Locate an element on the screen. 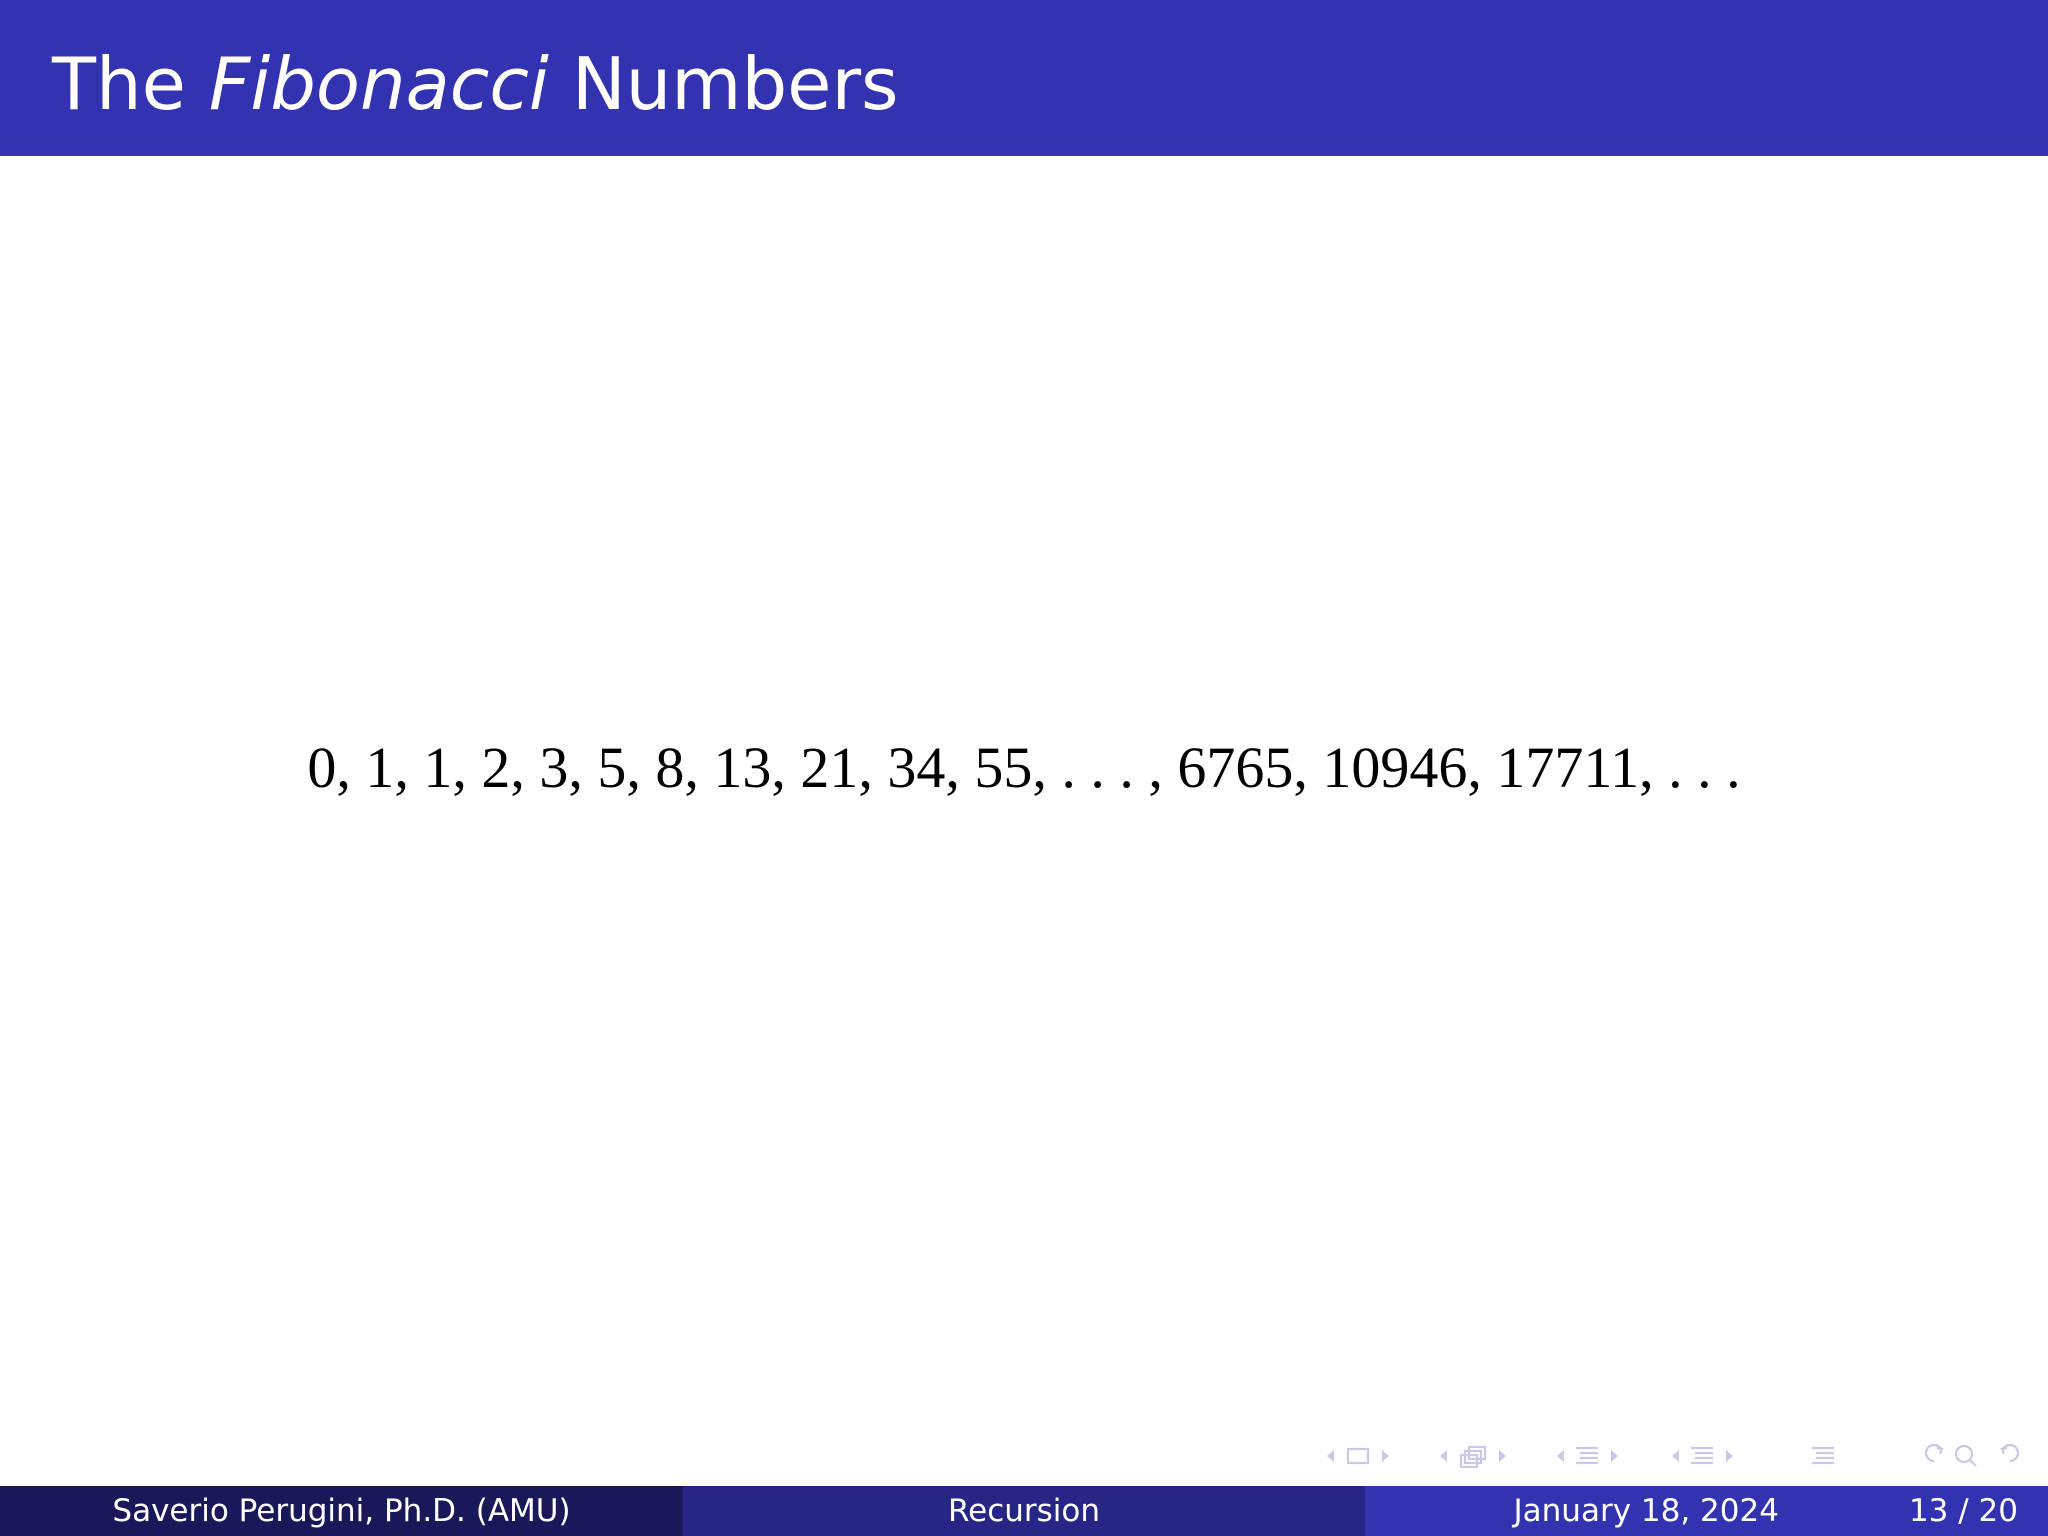 The height and width of the screenshot is (1536, 2048). nav-frame-prev-icon is located at coordinates (1330, 1456).